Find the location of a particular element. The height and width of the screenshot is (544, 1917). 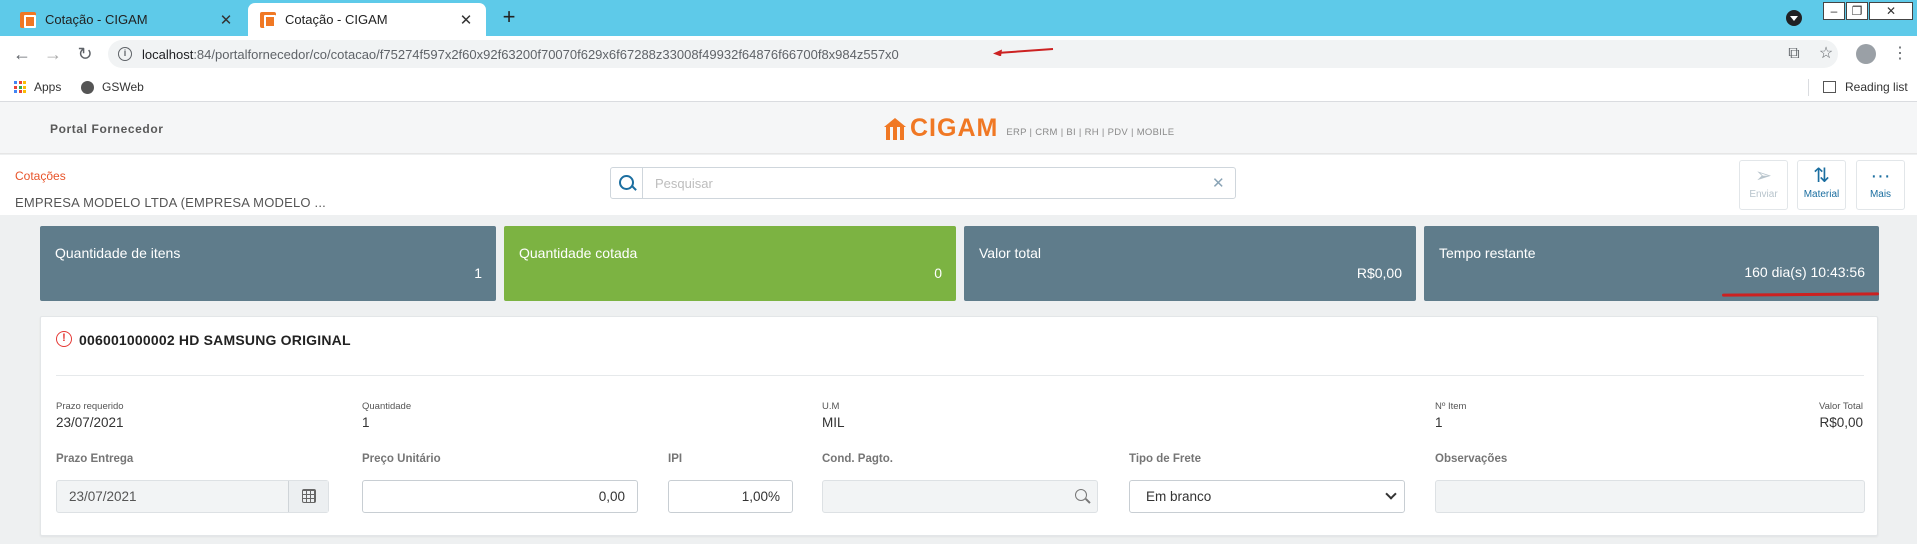

browser-tab: Cotação - CIGAM ✕ is located at coordinates (127, 19).